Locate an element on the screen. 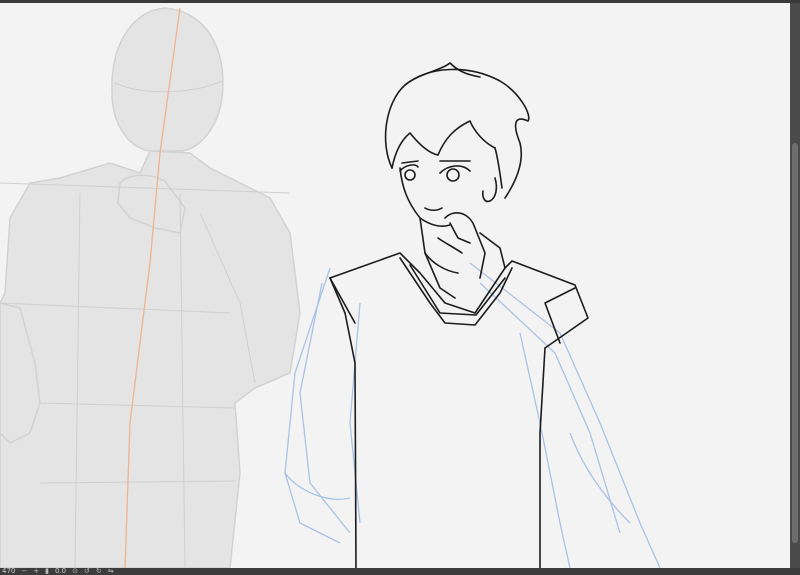 The width and height of the screenshot is (800, 575). vertical-scroll-thumb is located at coordinates (795, 343).